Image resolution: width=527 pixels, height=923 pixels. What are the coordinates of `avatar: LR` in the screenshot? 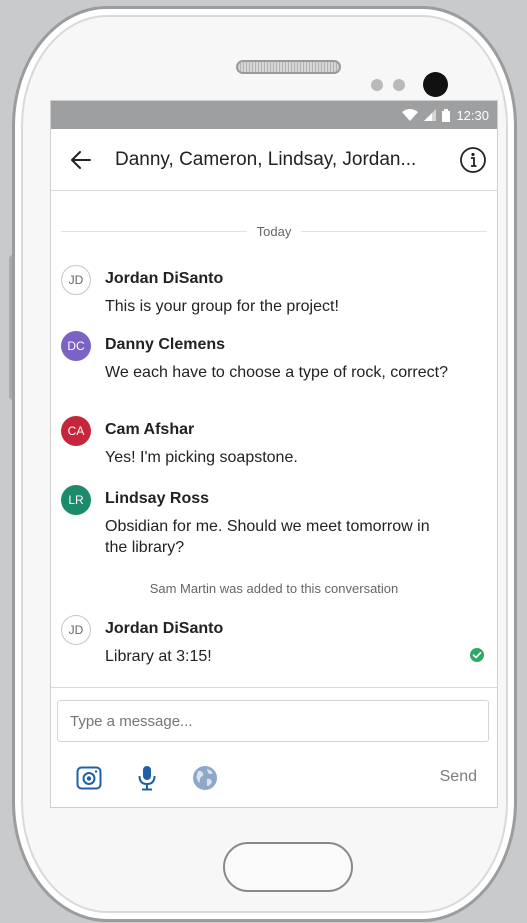 It's located at (76, 500).